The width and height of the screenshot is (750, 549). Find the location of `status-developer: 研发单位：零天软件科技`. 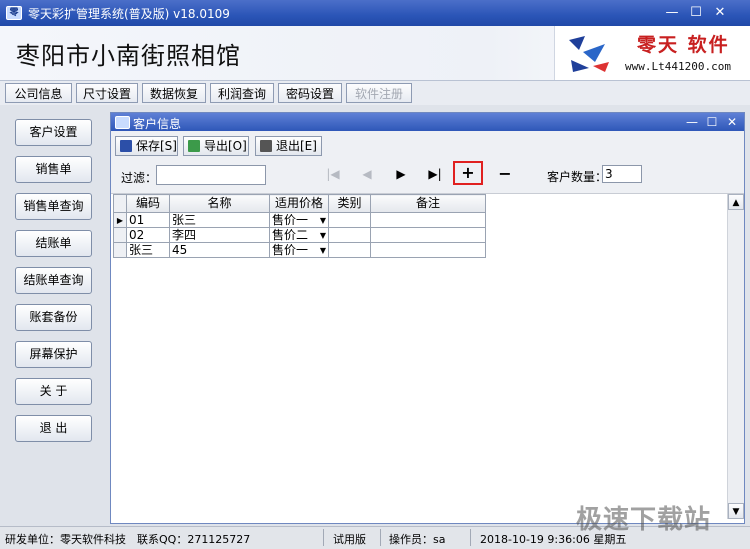

status-developer: 研发单位：零天软件科技 is located at coordinates (65, 539).